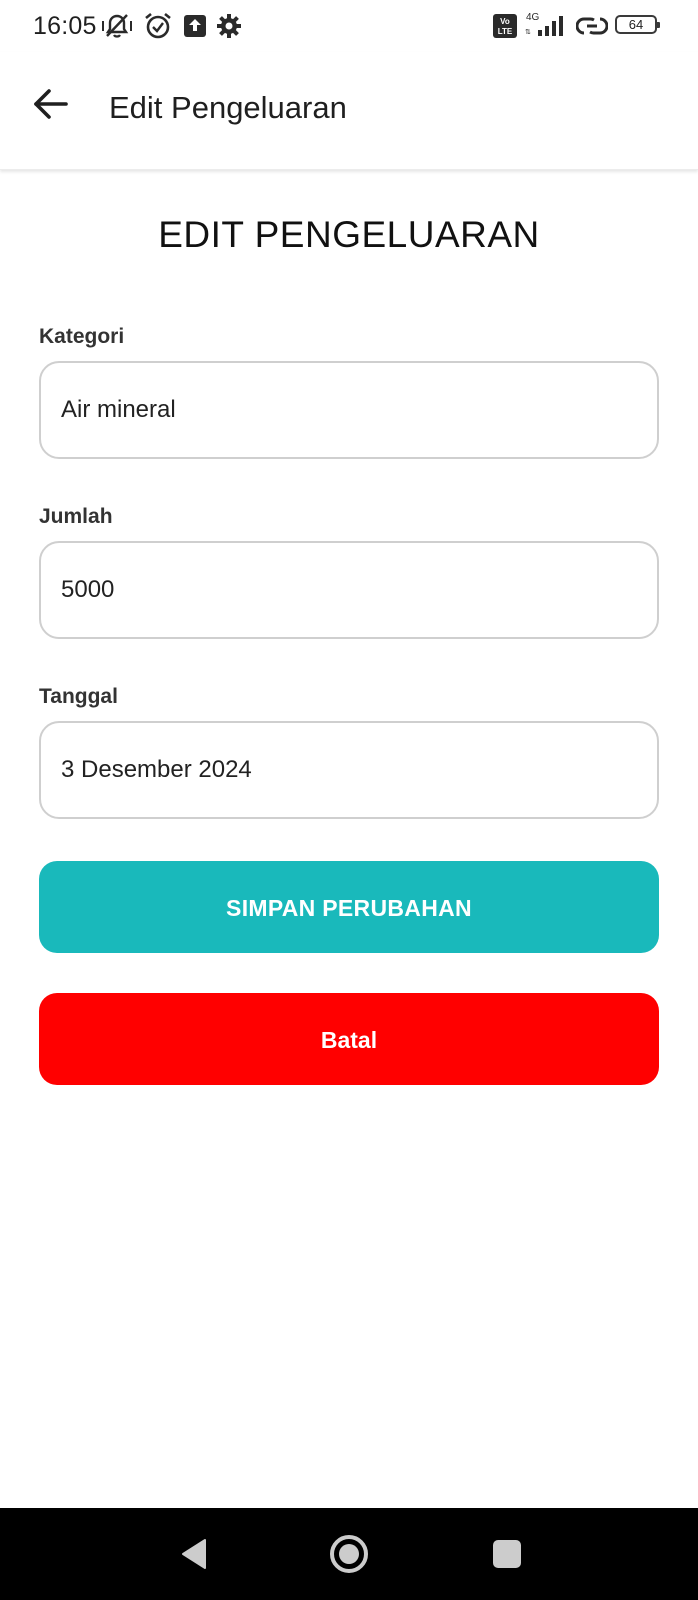  I want to click on jumlah-input, so click(346, 590).